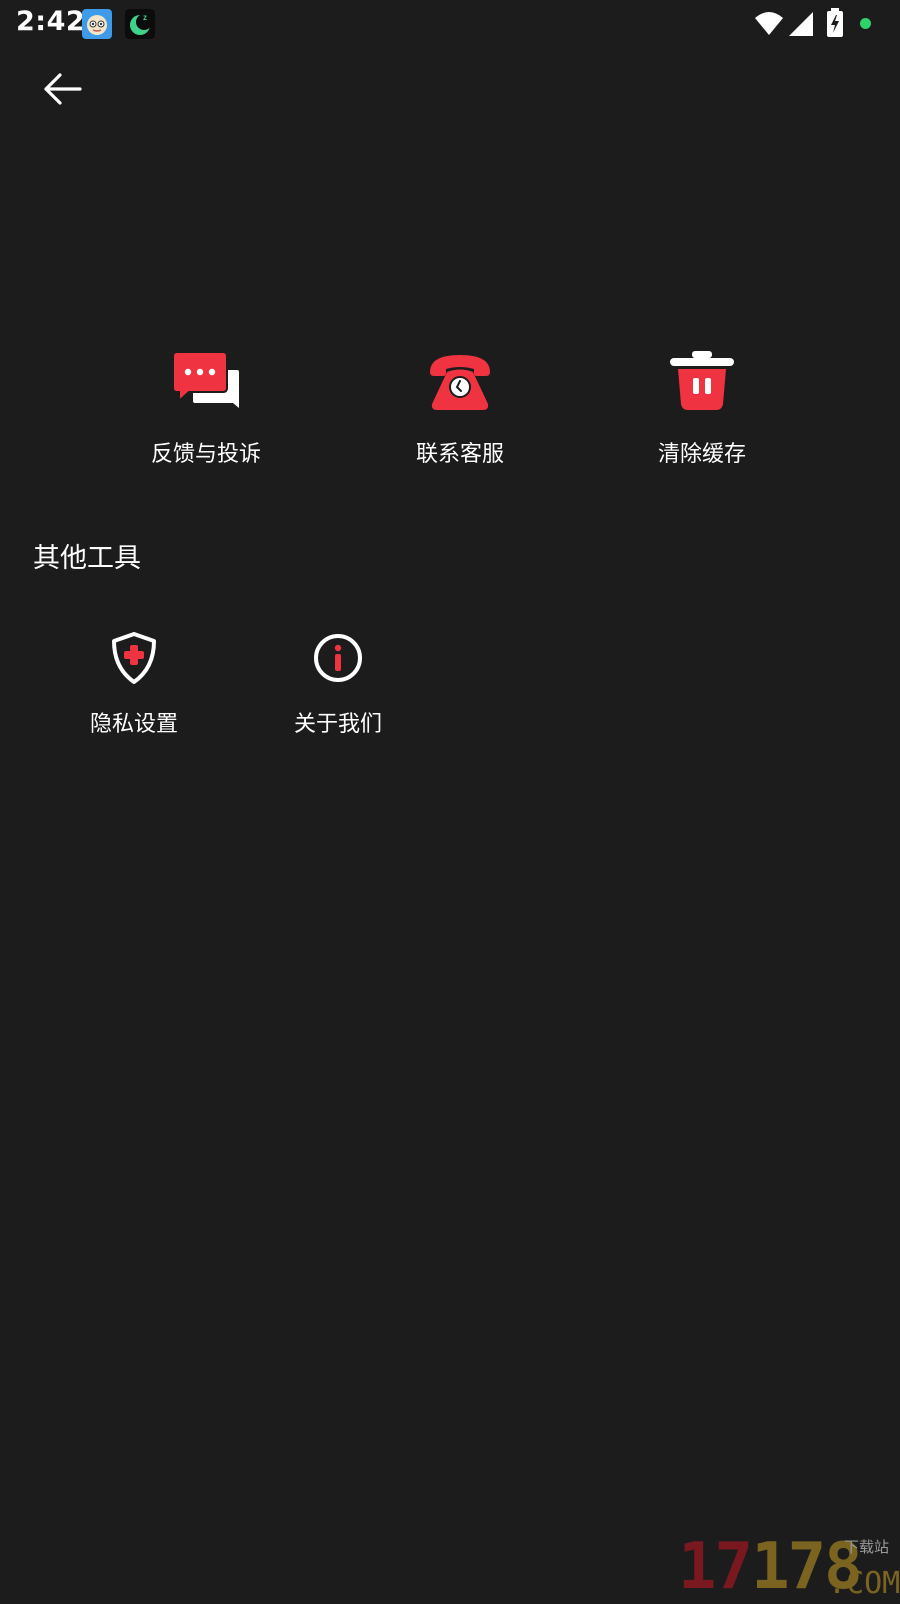 The image size is (900, 1604). I want to click on contact-service-button: 联系客服, so click(460, 420).